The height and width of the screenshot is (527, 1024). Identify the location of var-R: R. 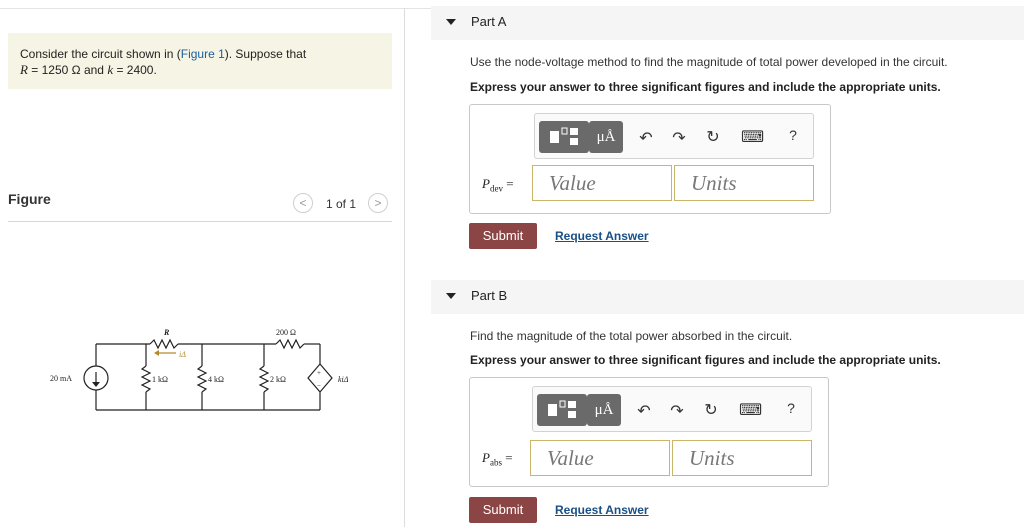
(24, 69).